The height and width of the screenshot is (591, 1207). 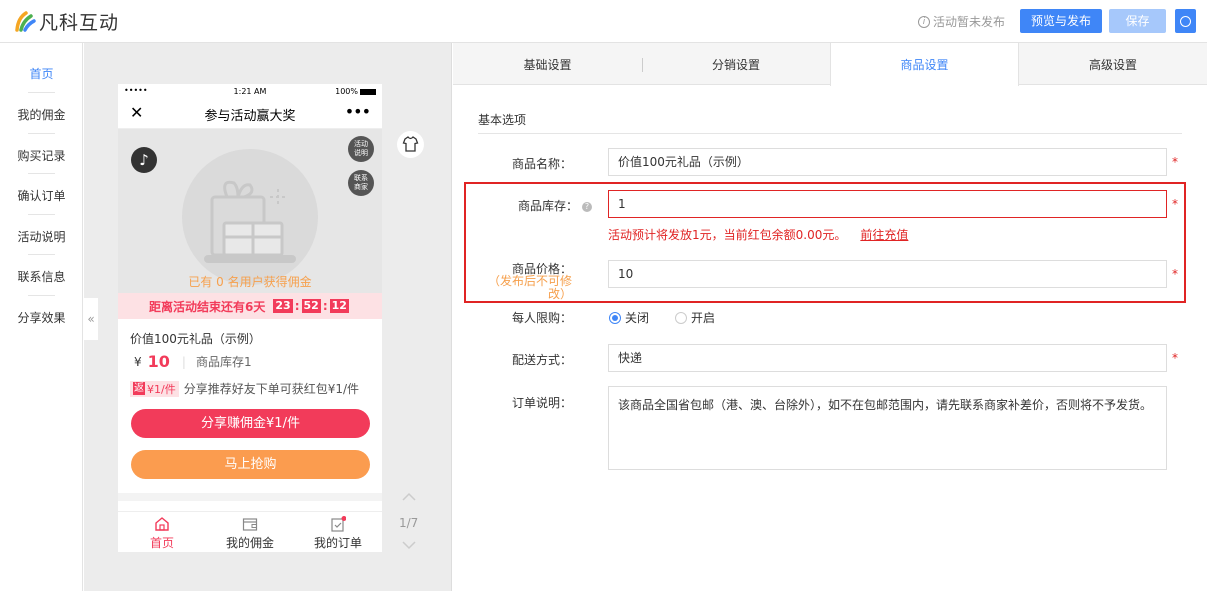 I want to click on phone-page-title: 参与活动赢大奖, so click(x=250, y=116).